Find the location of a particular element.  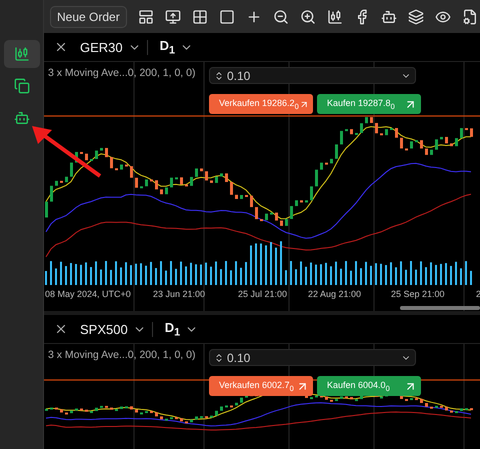

arrow-icon is located at coordinates (67, 152).